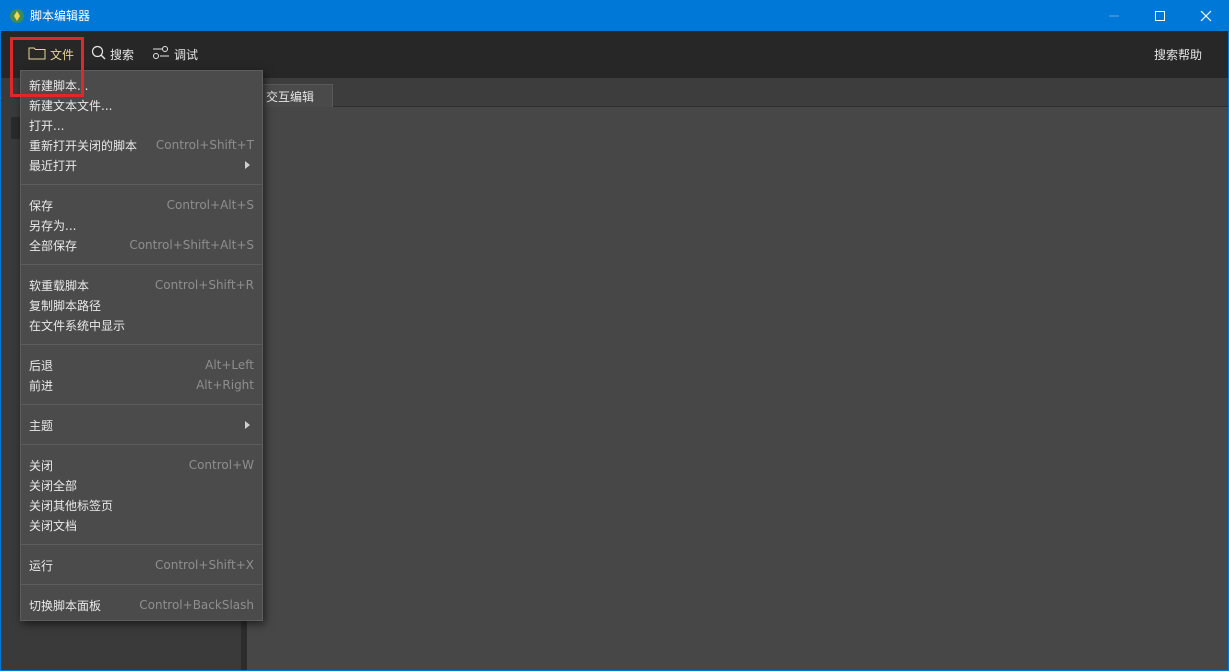 This screenshot has height=671, width=1229. Describe the element at coordinates (225, 385) in the screenshot. I see `menu-item-shortcut: Alt+Right` at that location.